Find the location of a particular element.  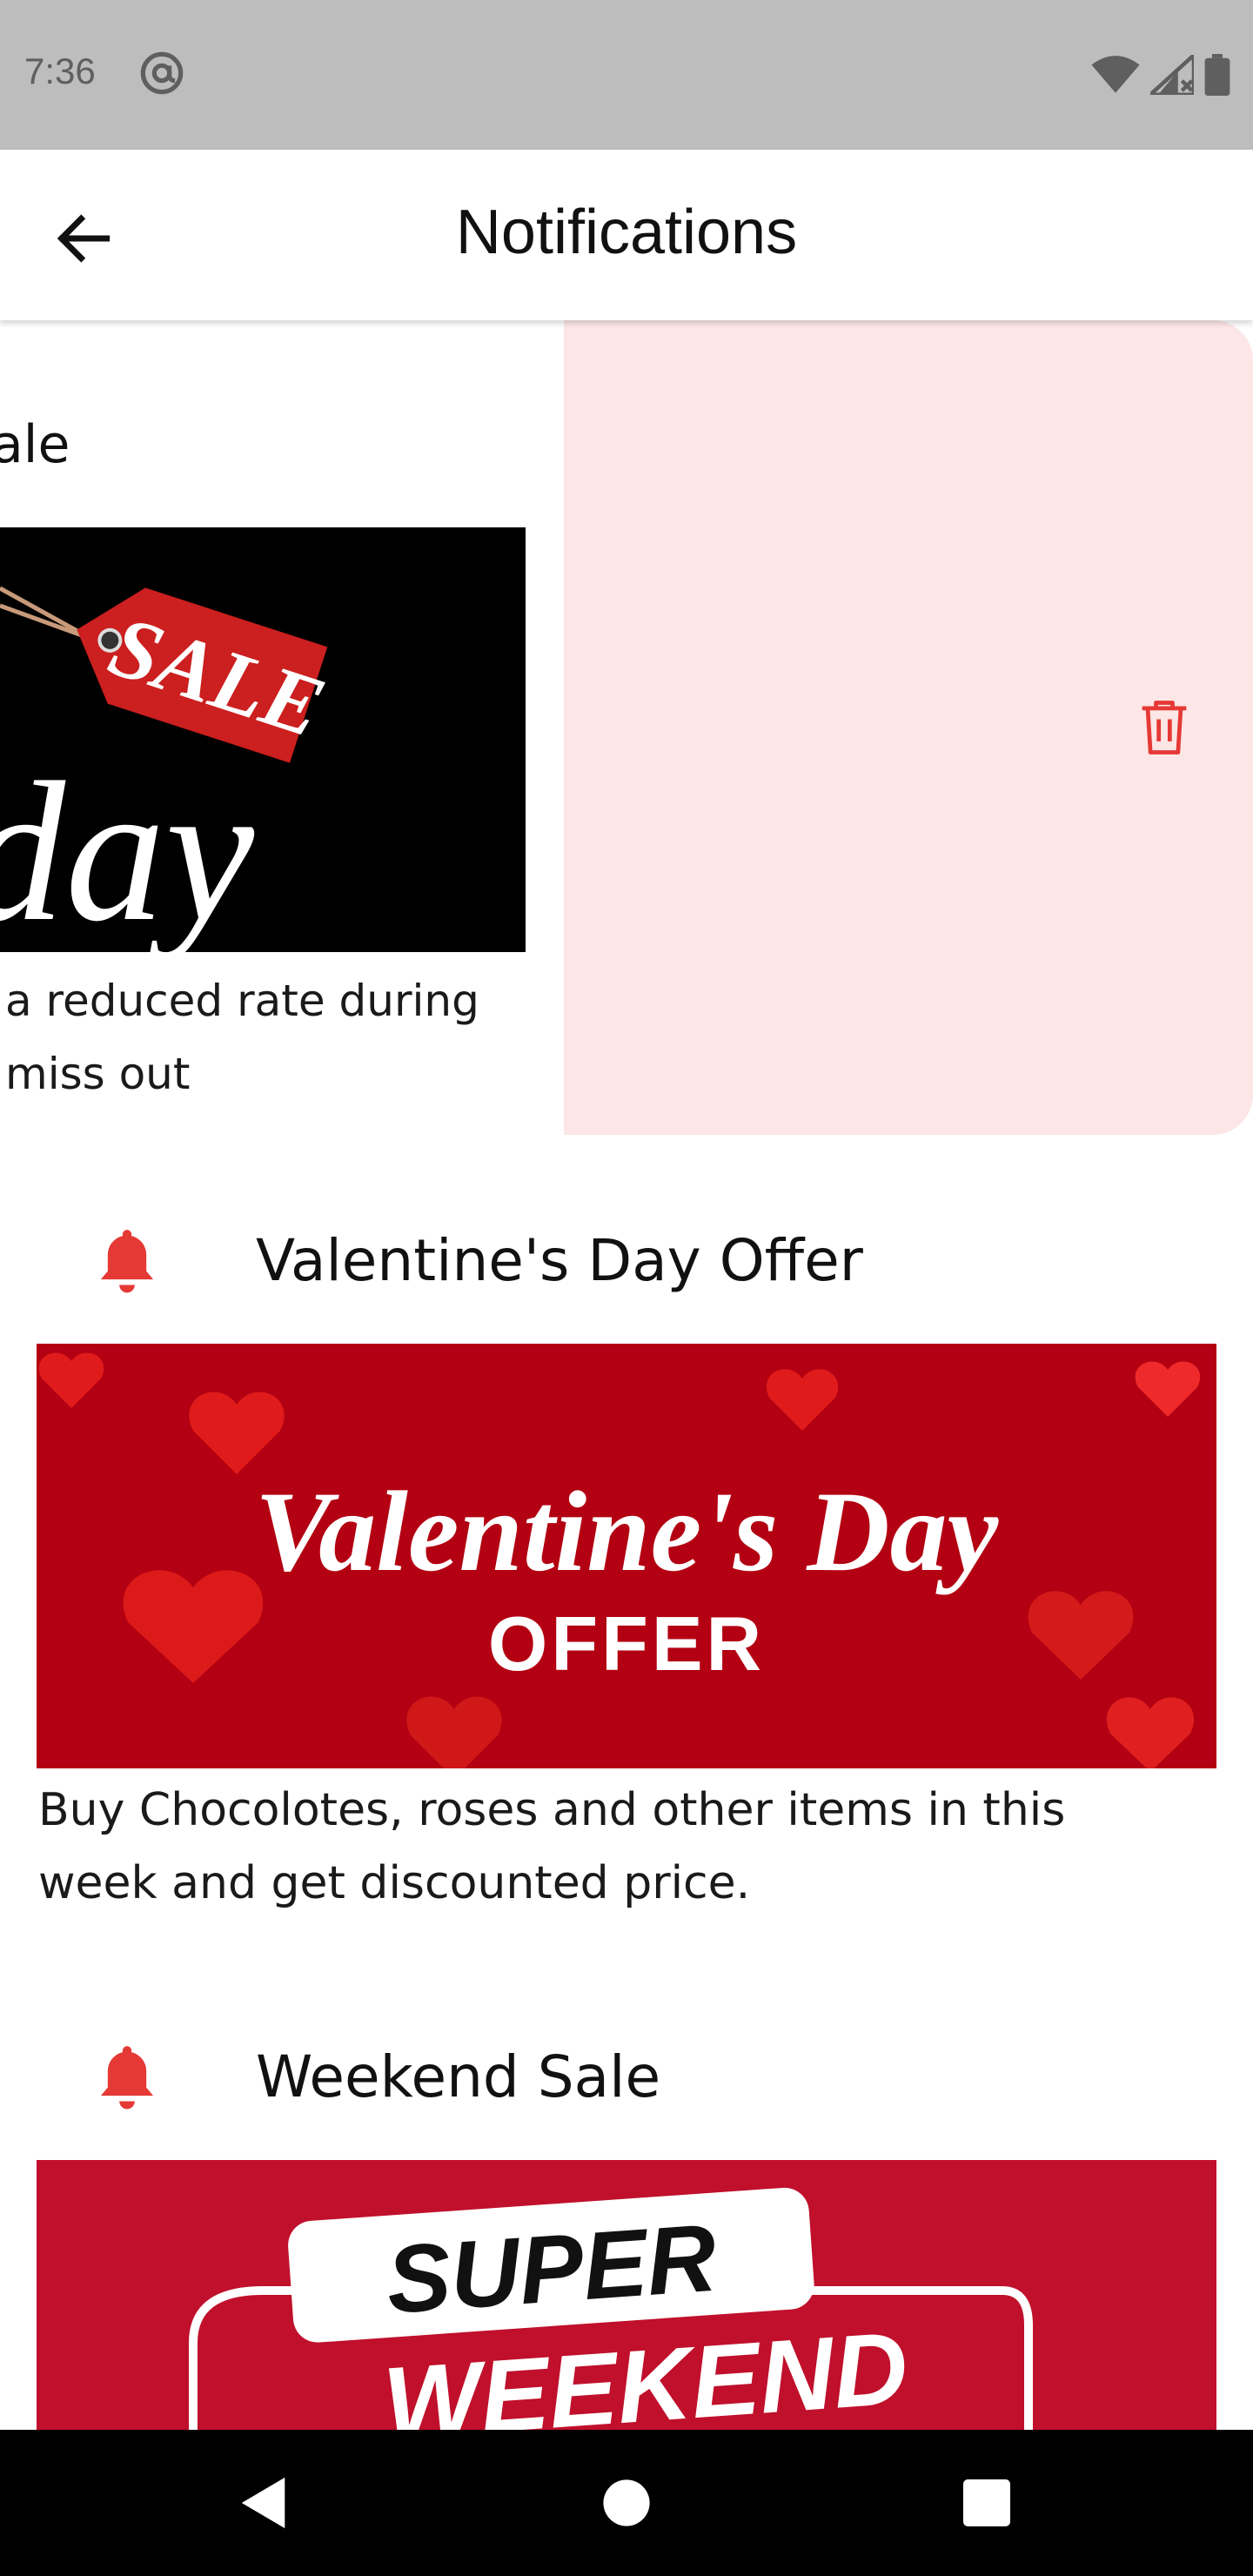

at-sign-icon is located at coordinates (161, 73).